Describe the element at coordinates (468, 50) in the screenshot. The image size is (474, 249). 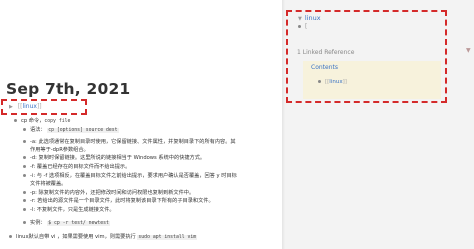
I see `filter-icon: ▼` at that location.